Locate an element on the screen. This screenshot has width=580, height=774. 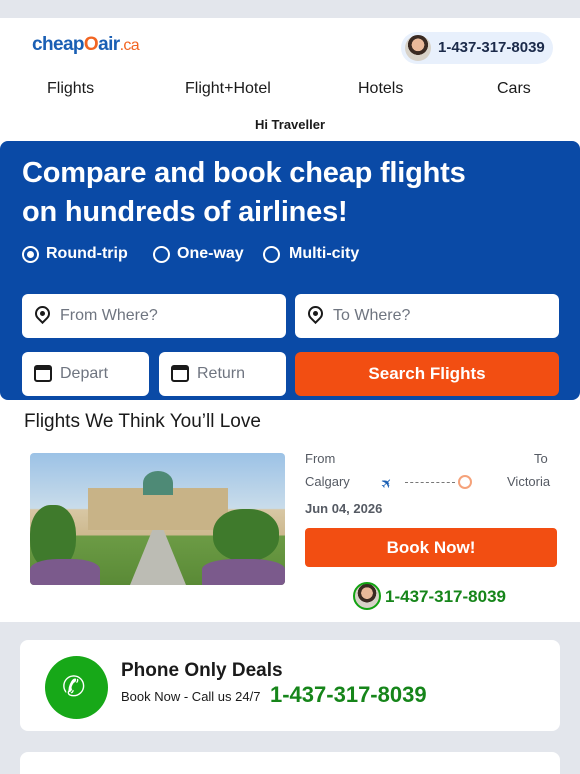
to-field: To Where? is located at coordinates (427, 316).